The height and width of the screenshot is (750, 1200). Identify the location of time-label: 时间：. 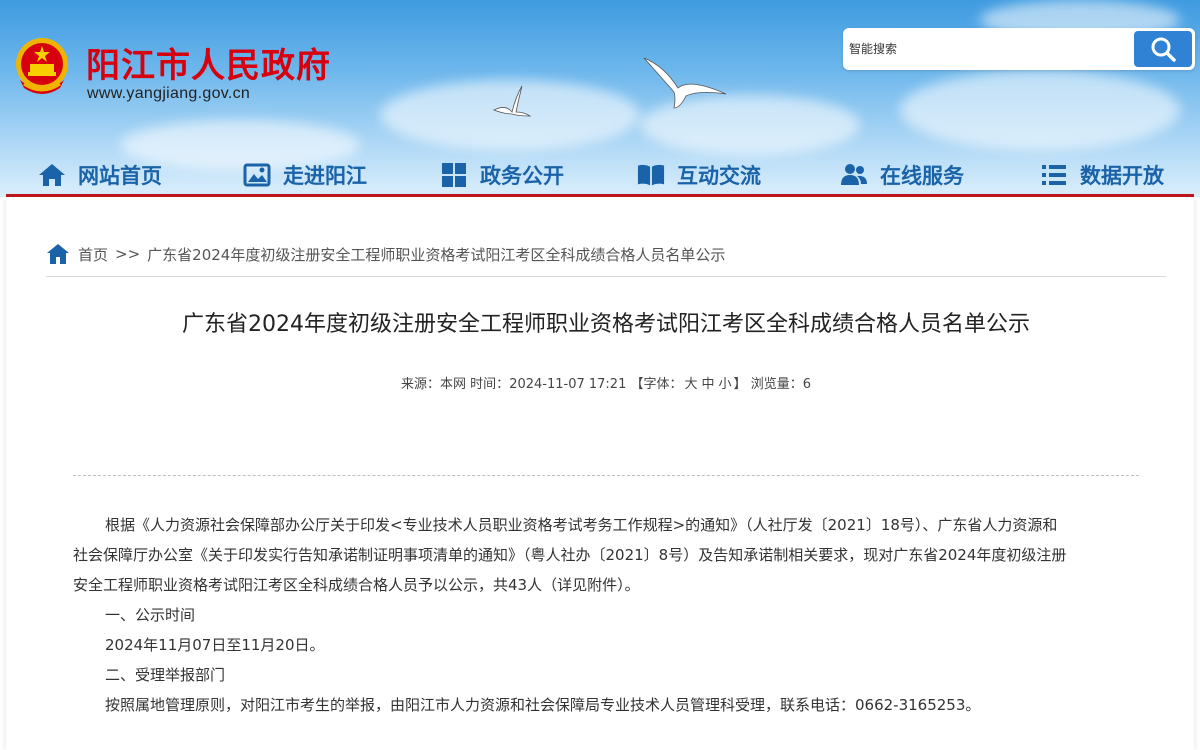
(490, 384).